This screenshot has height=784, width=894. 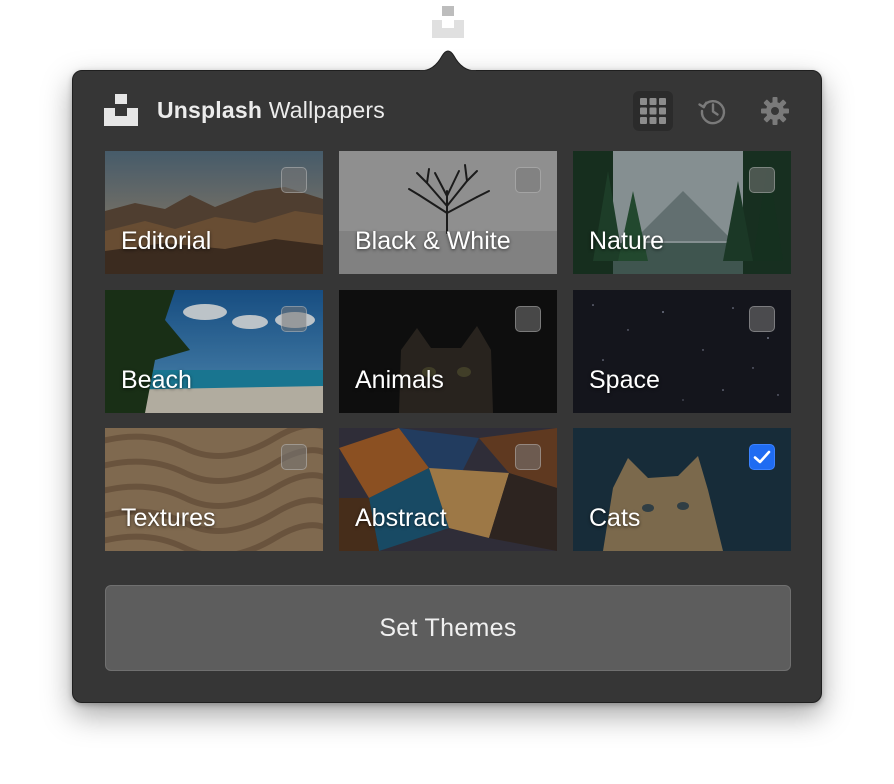 What do you see at coordinates (294, 457) in the screenshot?
I see `theme-checkbox-textures` at bounding box center [294, 457].